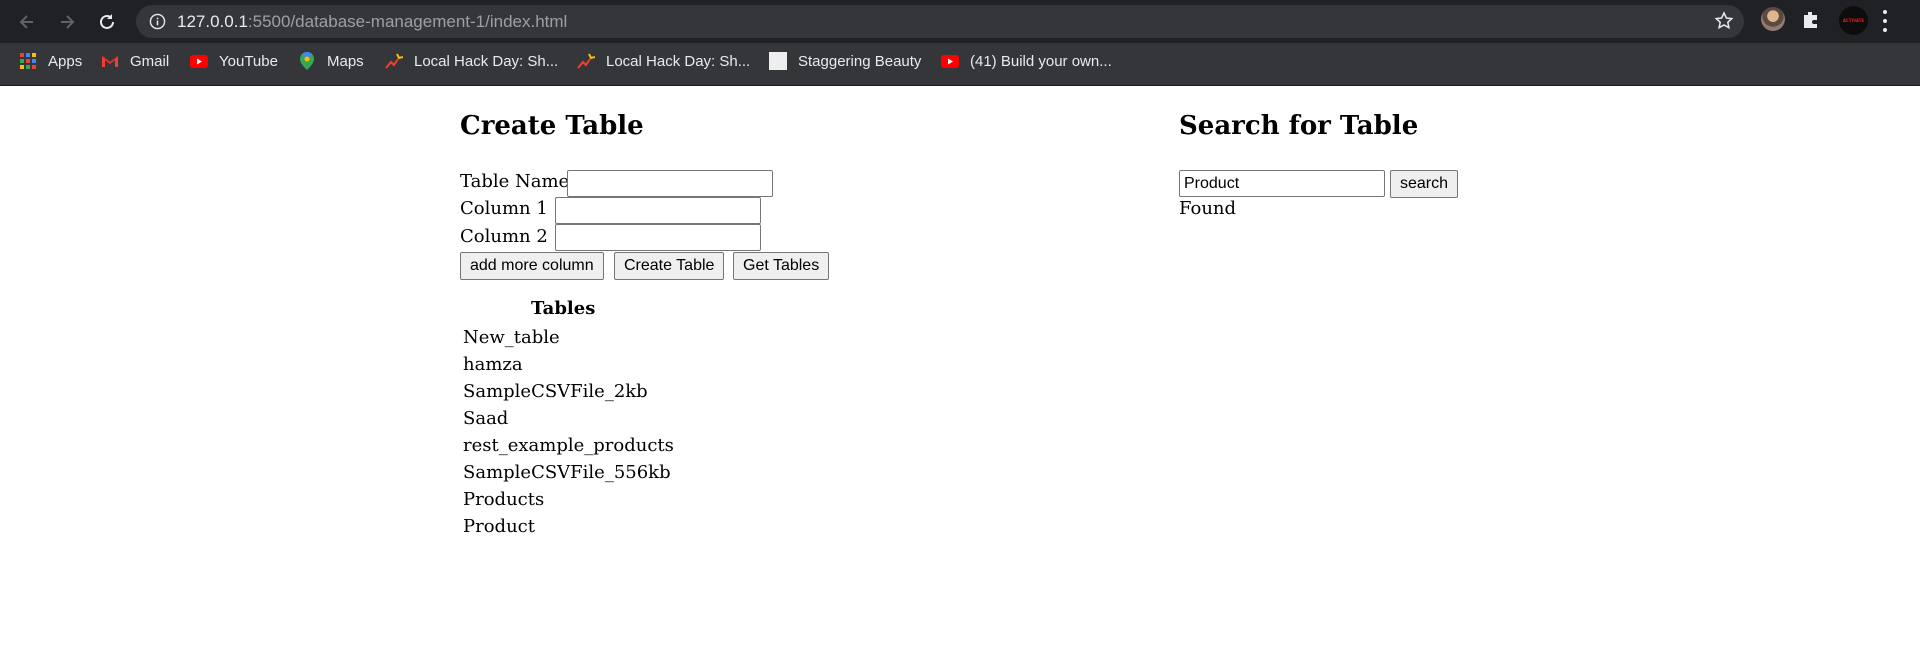 Image resolution: width=1920 pixels, height=667 pixels. Describe the element at coordinates (511, 337) in the screenshot. I see `table-list-item: New_table` at that location.